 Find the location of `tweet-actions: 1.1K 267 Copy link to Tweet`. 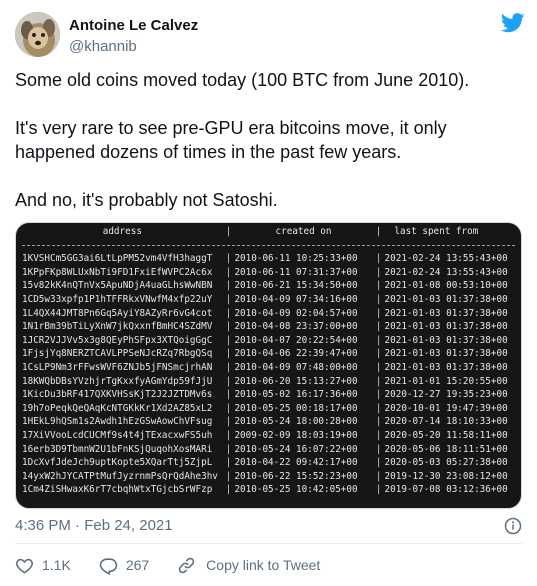

tweet-actions: 1.1K 267 Copy link to Tweet is located at coordinates (268, 565).